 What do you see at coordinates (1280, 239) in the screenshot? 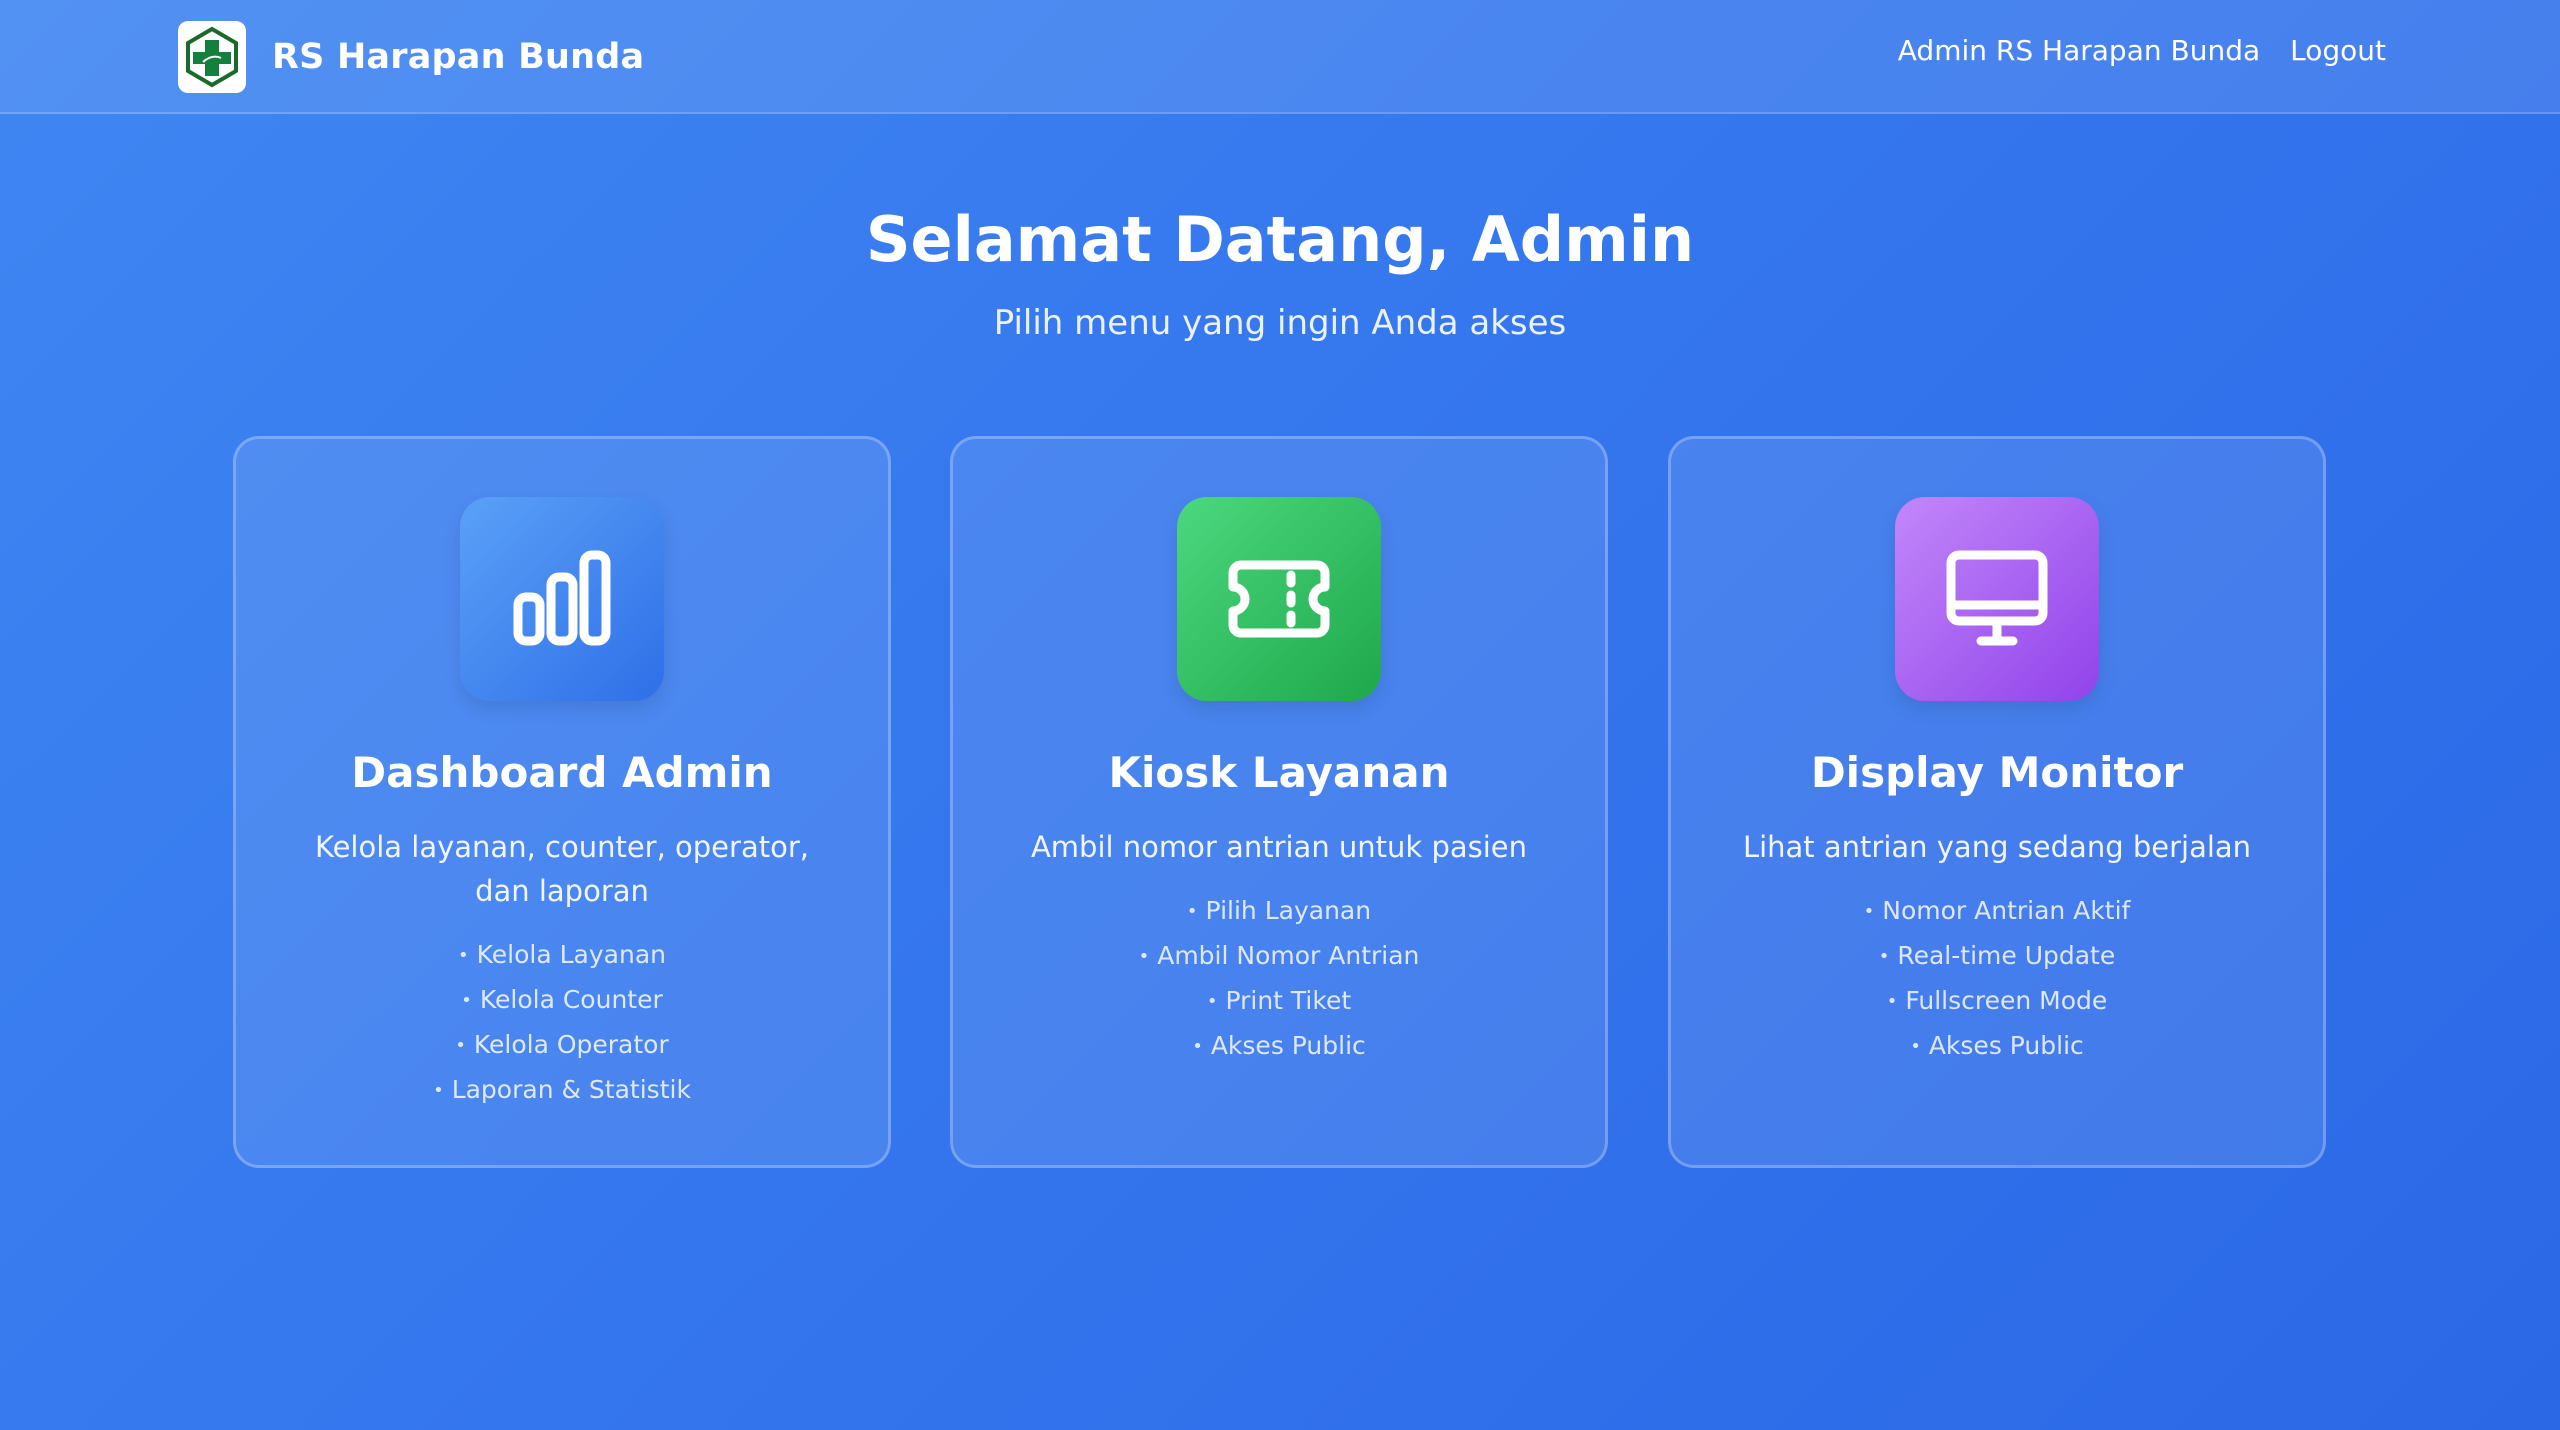
I see `page-title: Selamat Datang, Admin` at bounding box center [1280, 239].